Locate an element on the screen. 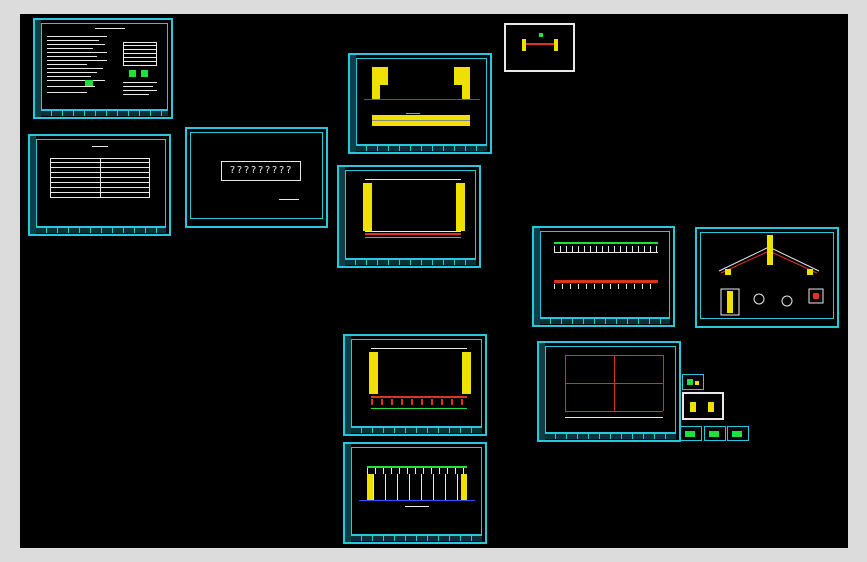 The height and width of the screenshot is (562, 867). sheet-roof-detail is located at coordinates (767, 277).